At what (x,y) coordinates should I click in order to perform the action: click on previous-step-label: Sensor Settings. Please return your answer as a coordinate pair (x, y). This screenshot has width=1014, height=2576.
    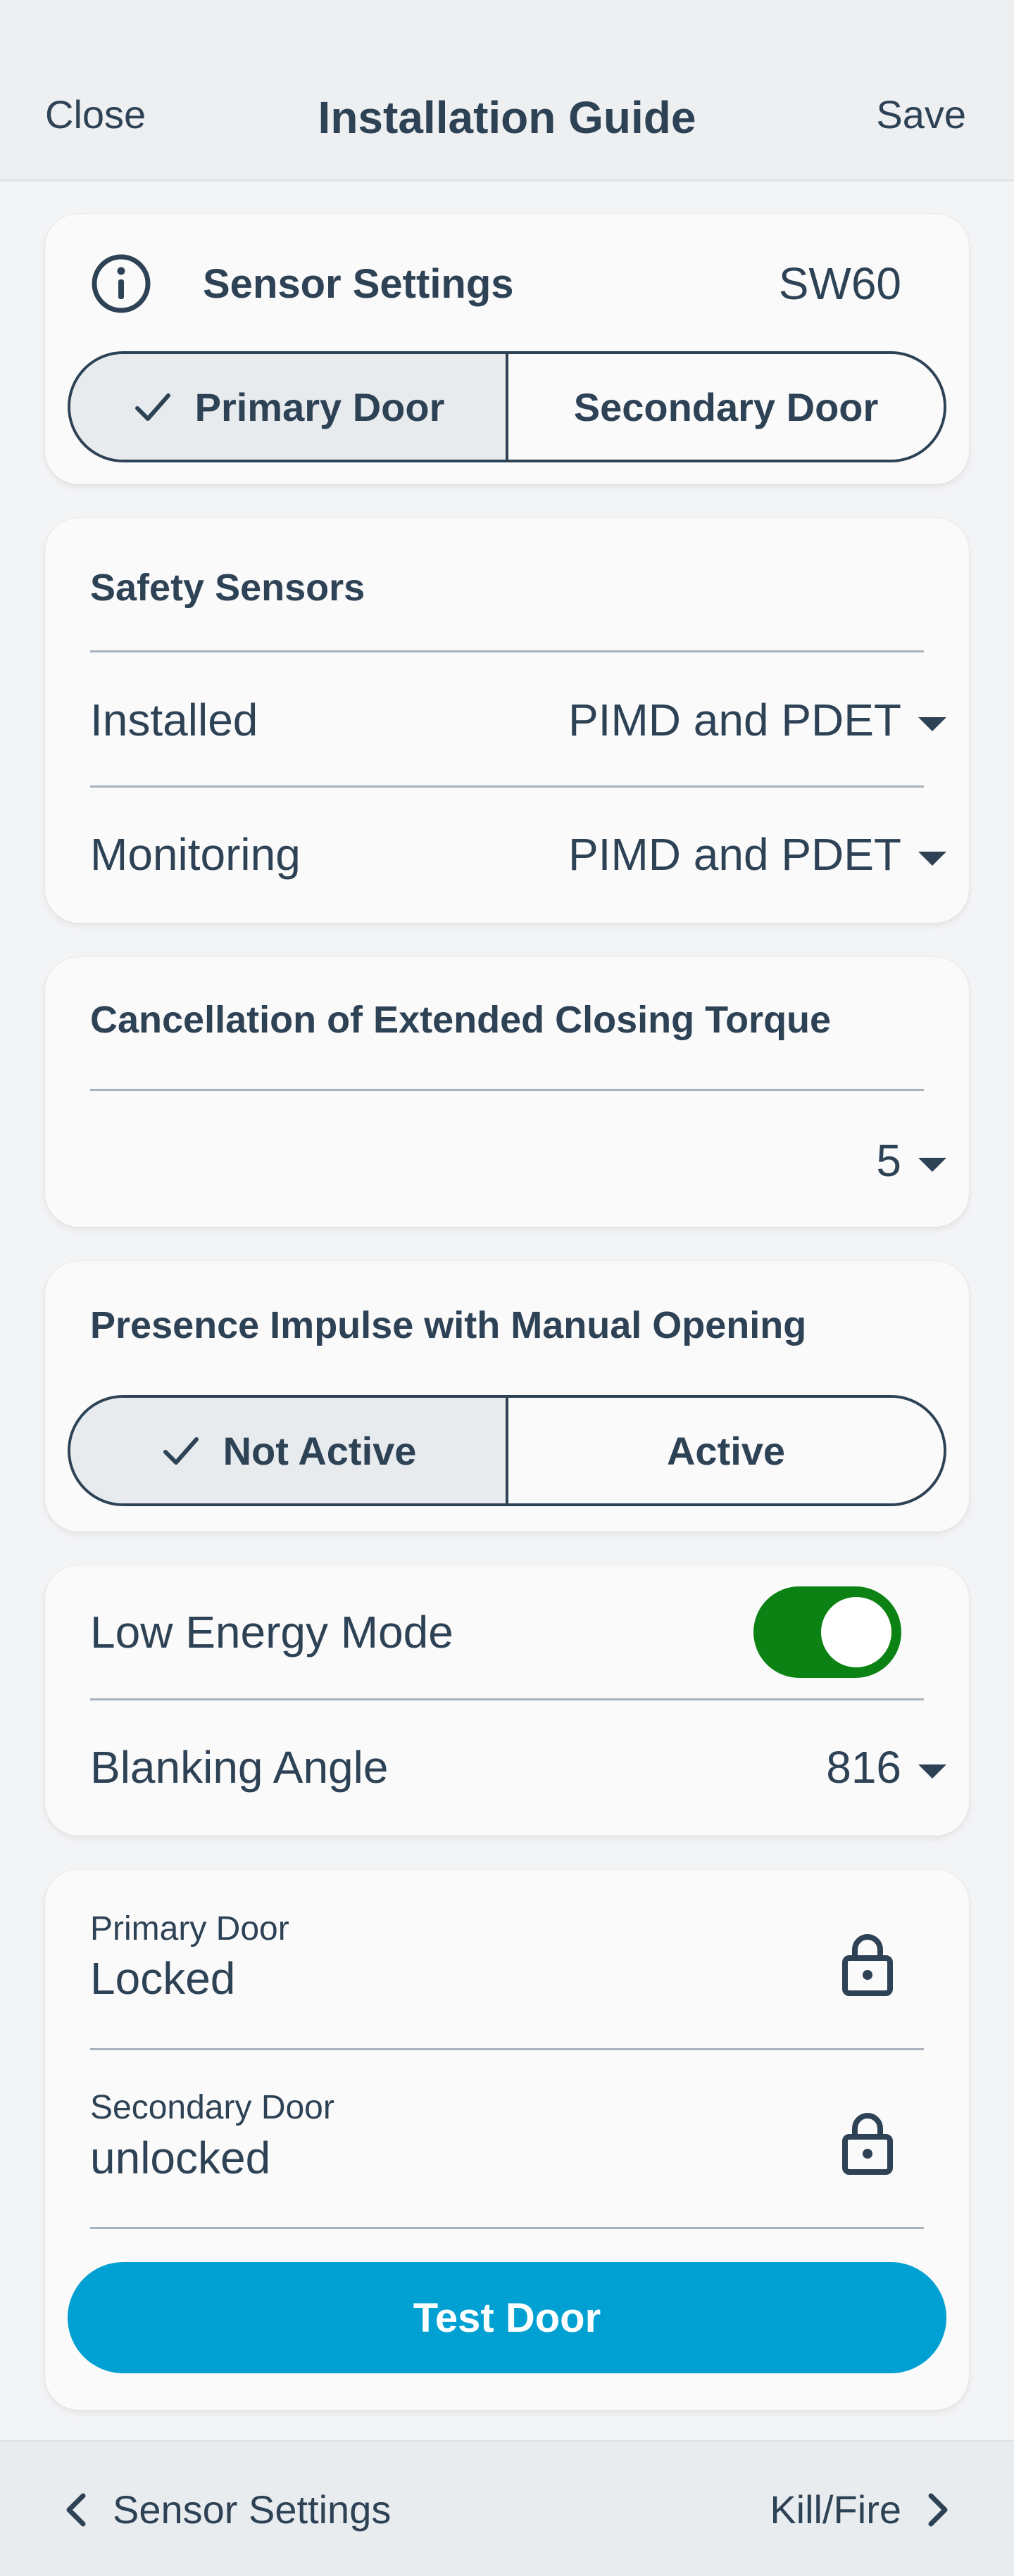
    Looking at the image, I should click on (253, 2509).